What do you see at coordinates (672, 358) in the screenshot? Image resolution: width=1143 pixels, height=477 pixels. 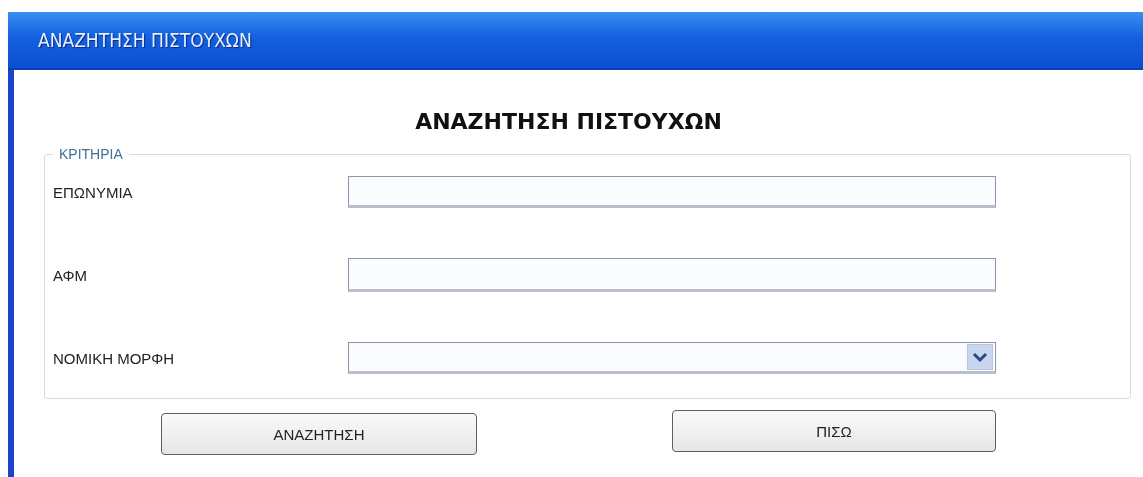 I see `dropdown` at bounding box center [672, 358].